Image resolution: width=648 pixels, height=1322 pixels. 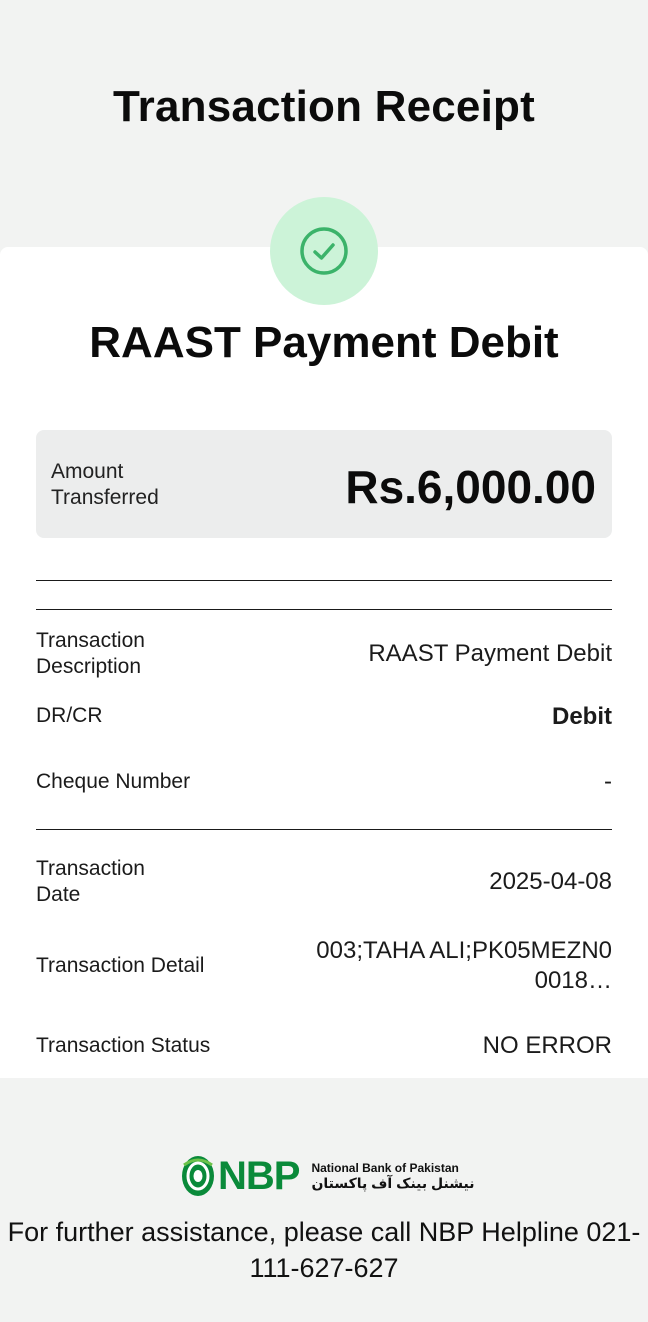 What do you see at coordinates (582, 716) in the screenshot?
I see `drcr-value: Debit` at bounding box center [582, 716].